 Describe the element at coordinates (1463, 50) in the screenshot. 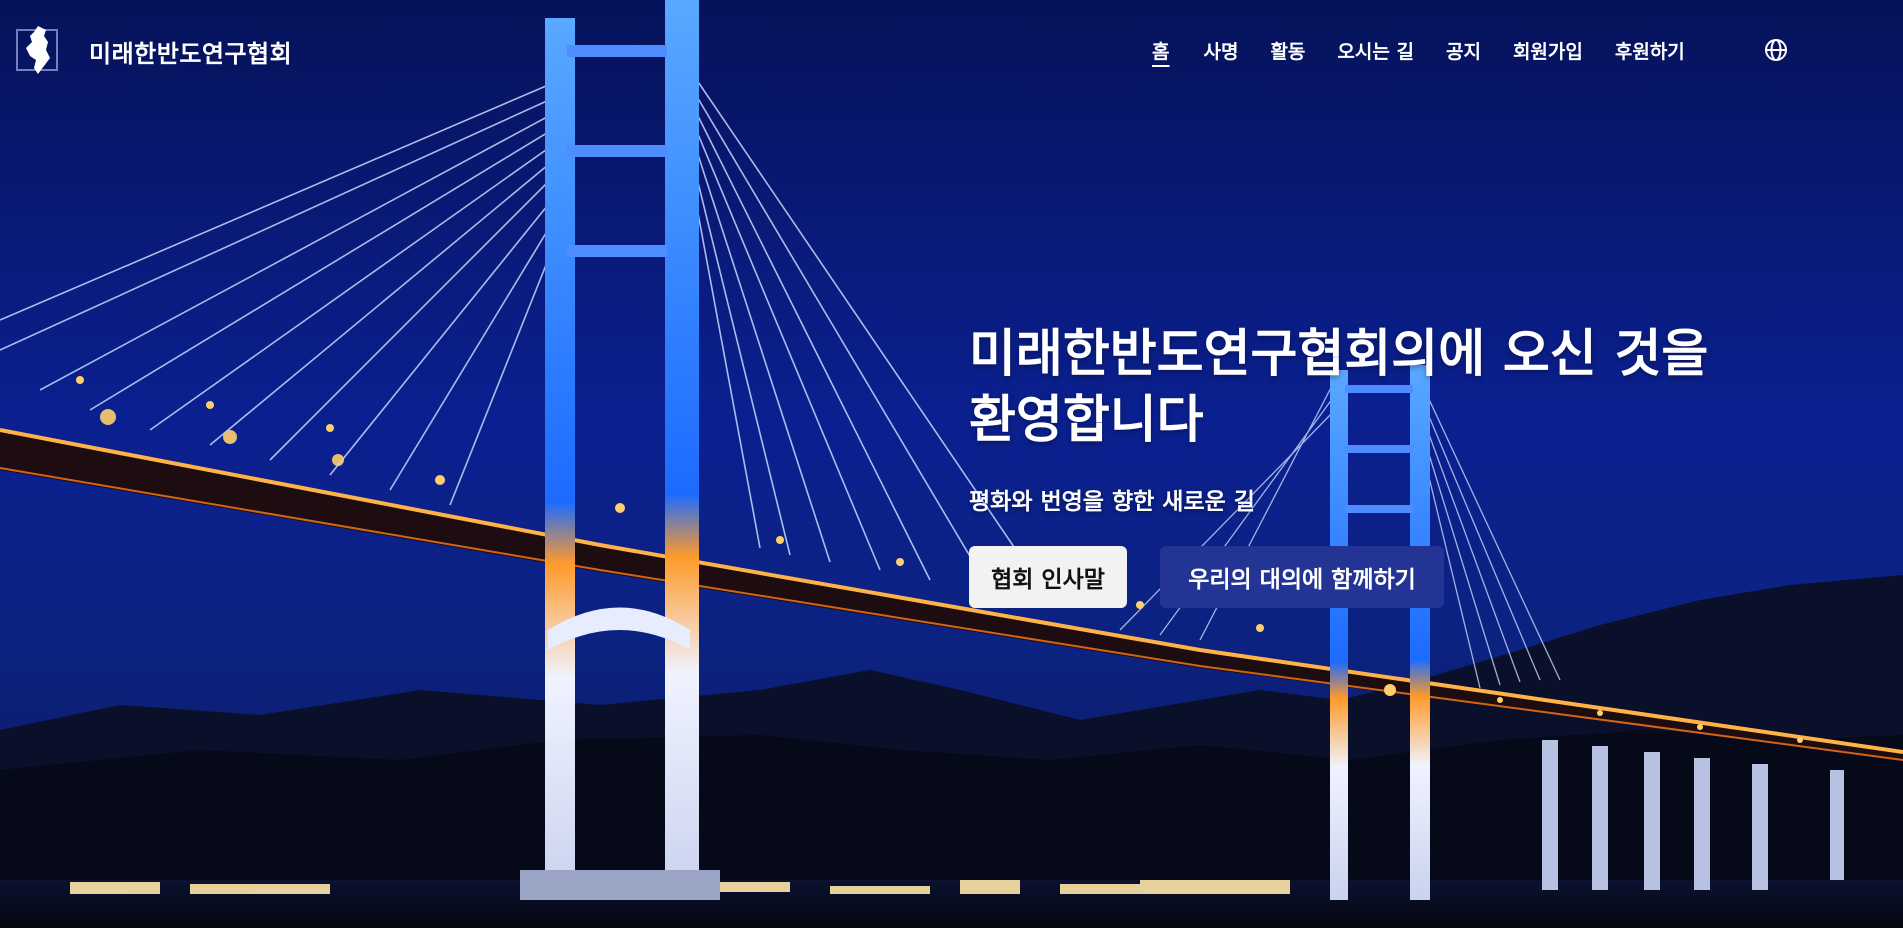

I see `nav-item-notices: 공지` at that location.